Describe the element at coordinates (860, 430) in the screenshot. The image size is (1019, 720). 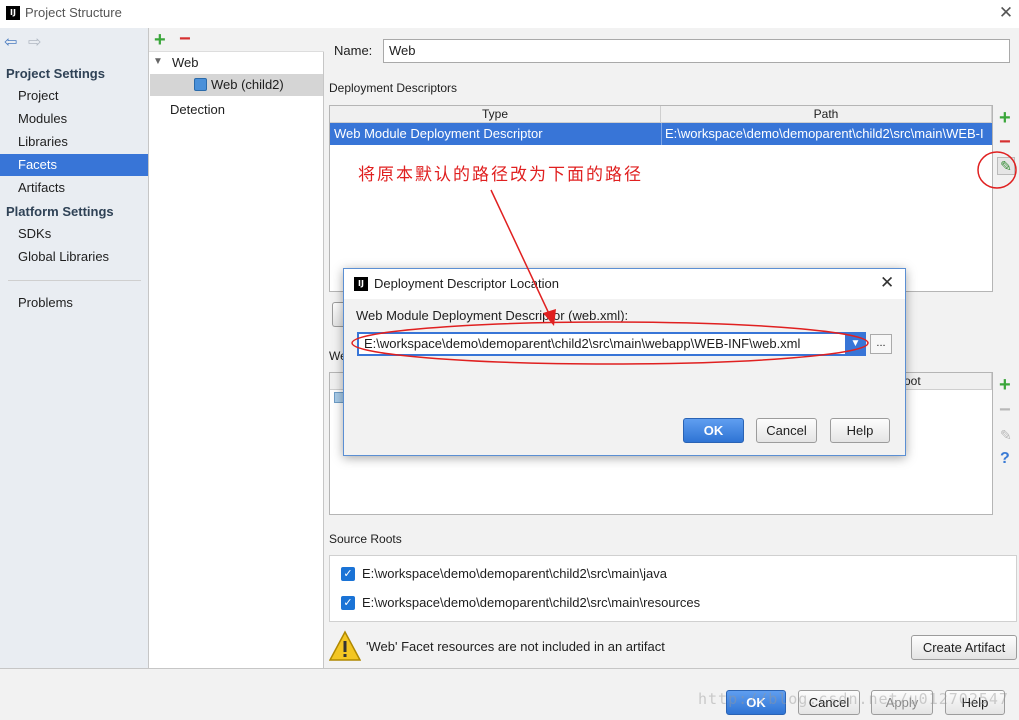
I see `dialog-help-button: Help` at that location.